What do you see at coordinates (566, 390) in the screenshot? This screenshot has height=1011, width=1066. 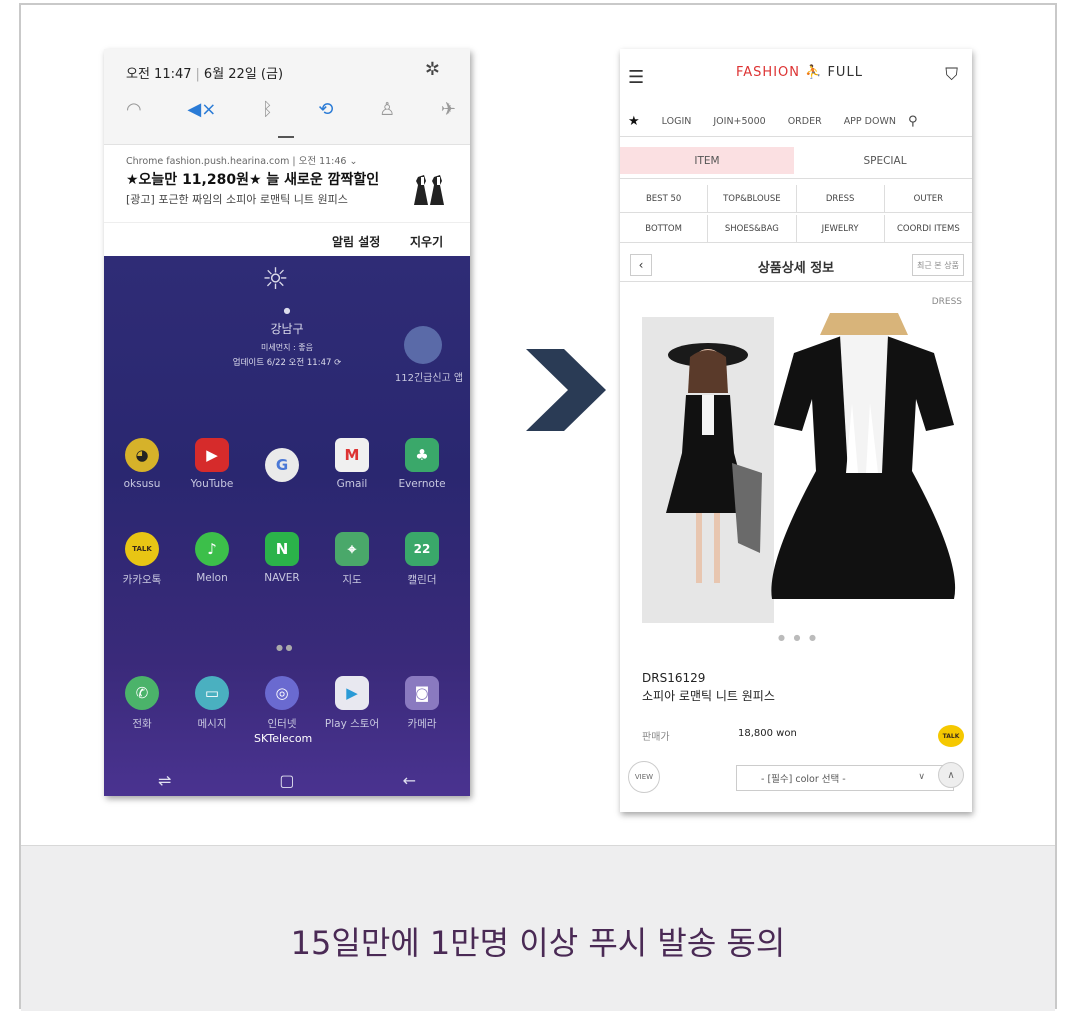 I see `chevron-right-icon` at bounding box center [566, 390].